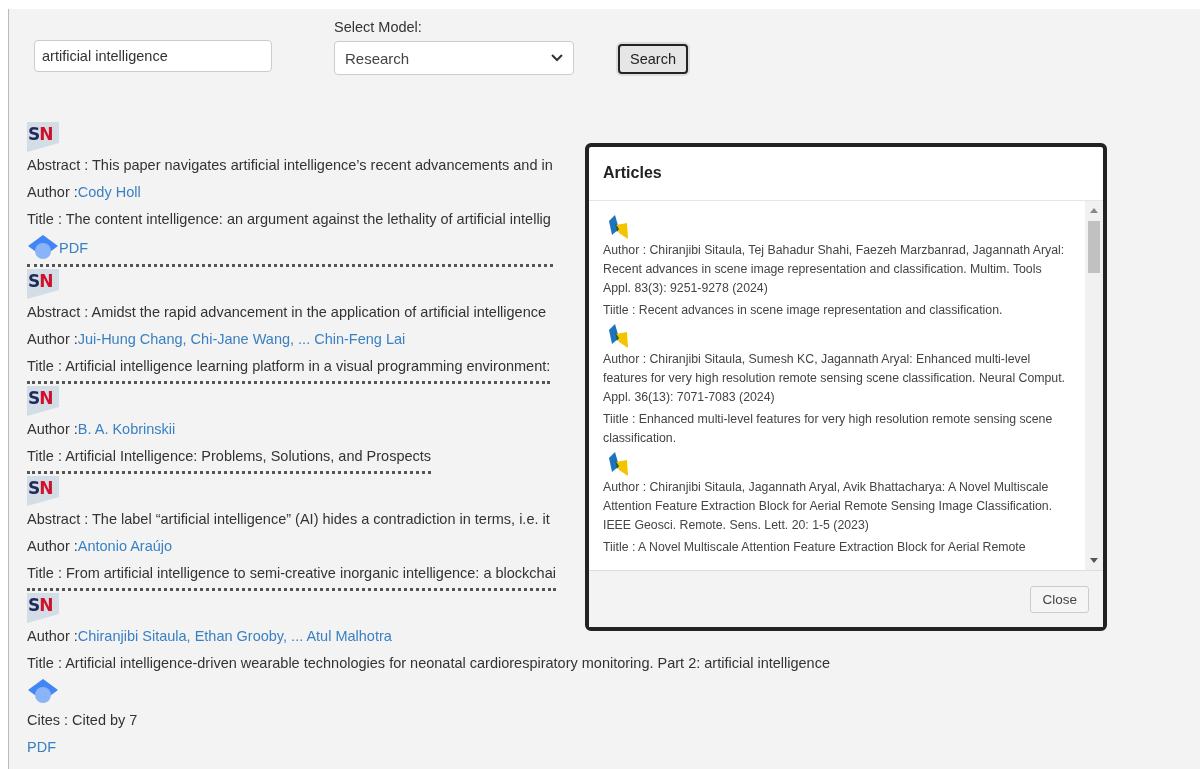 The image size is (1200, 769). Describe the element at coordinates (632, 172) in the screenshot. I see `dialog-title: Articles` at that location.